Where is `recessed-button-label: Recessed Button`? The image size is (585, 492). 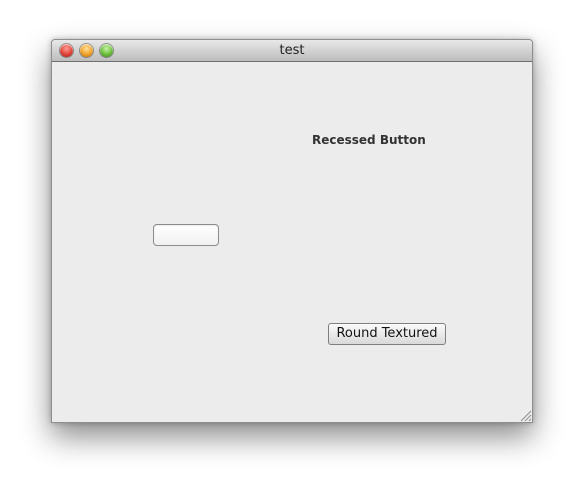 recessed-button-label: Recessed Button is located at coordinates (369, 140).